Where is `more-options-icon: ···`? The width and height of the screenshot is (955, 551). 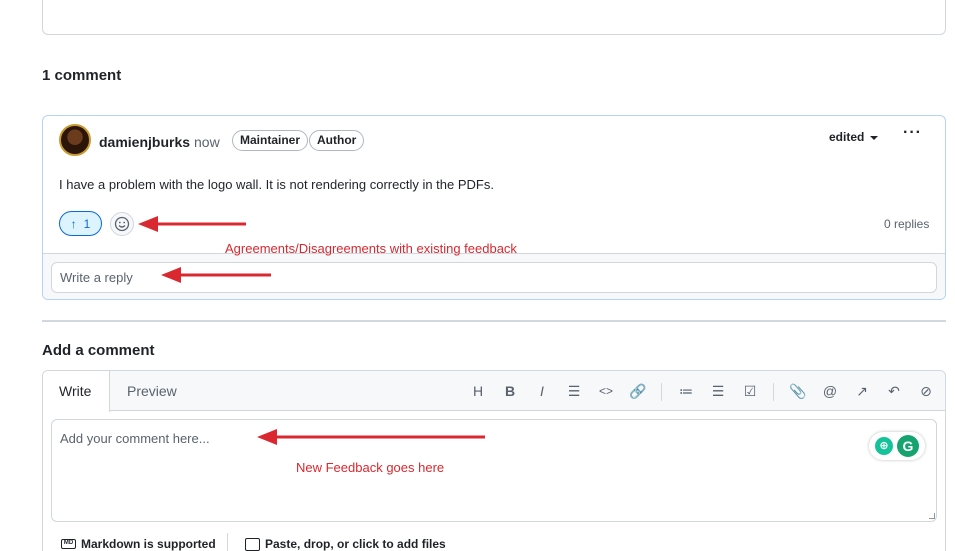 more-options-icon: ··· is located at coordinates (912, 133).